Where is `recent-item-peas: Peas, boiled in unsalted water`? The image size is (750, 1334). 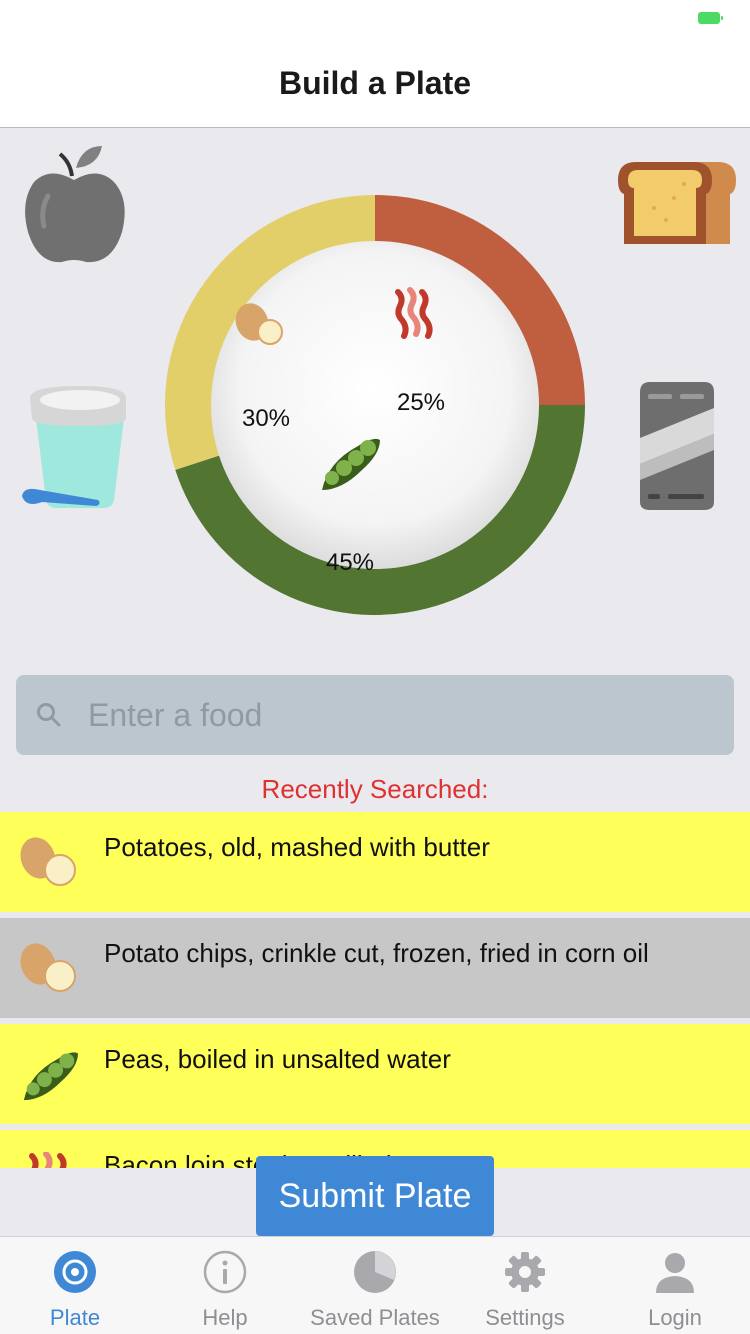
recent-item-peas: Peas, boiled in unsalted water is located at coordinates (375, 1074).